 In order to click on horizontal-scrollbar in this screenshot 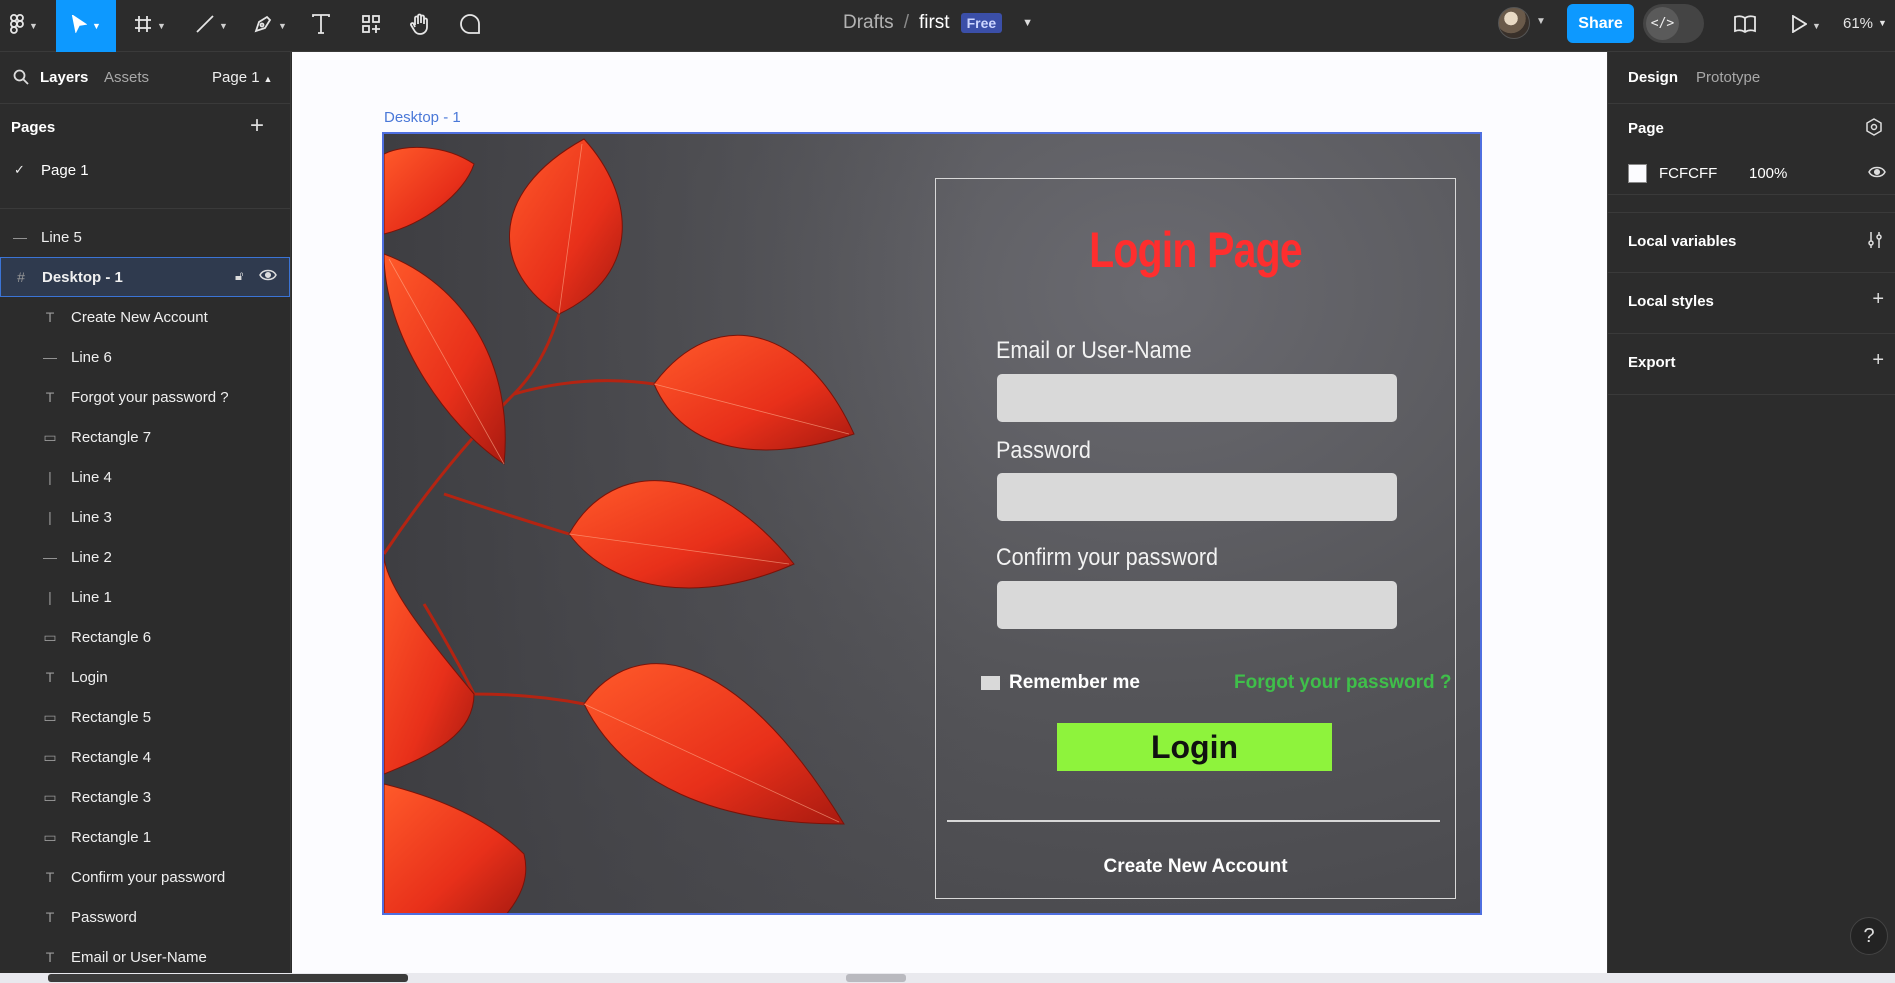, I will do `click(947, 978)`.